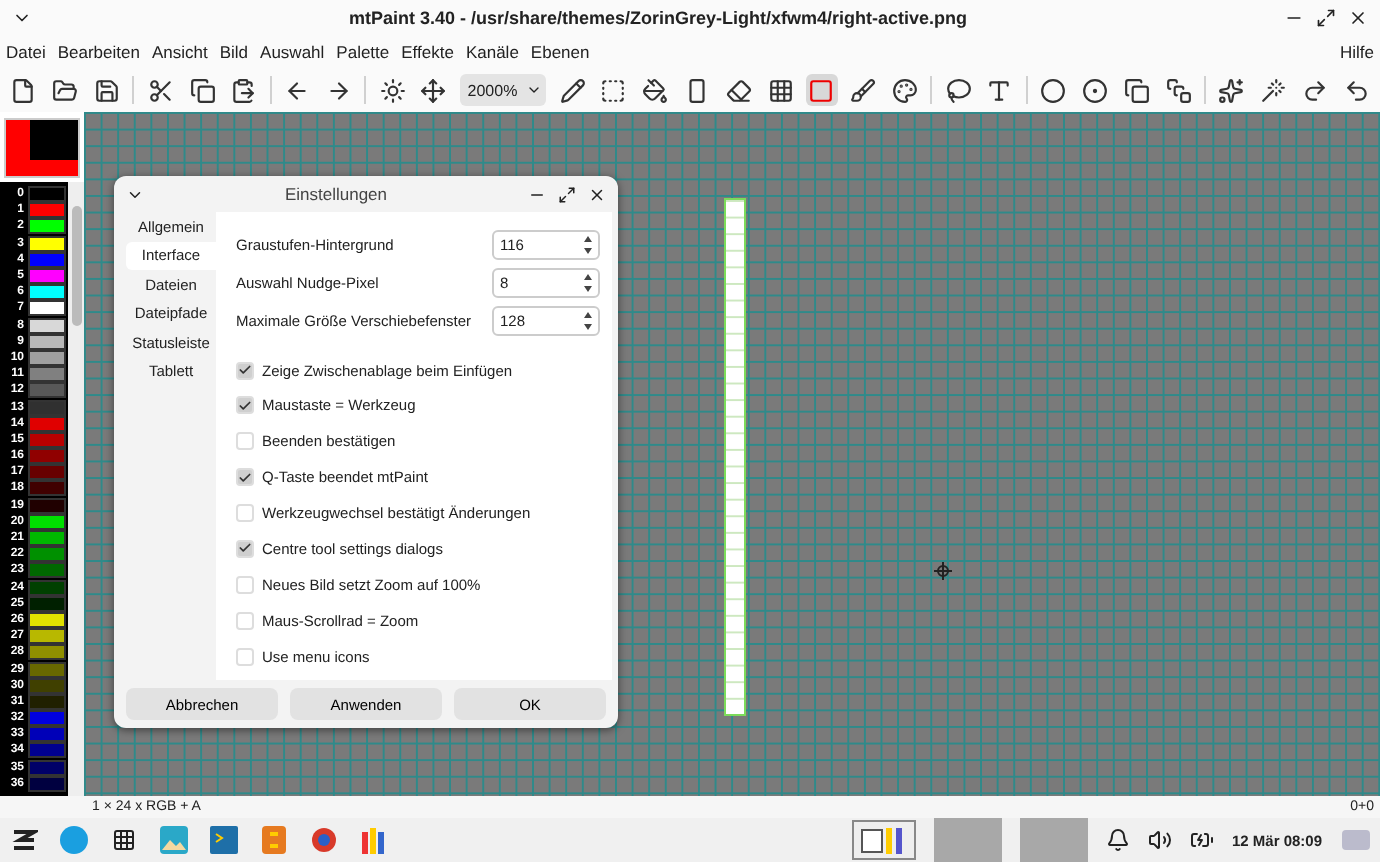 Image resolution: width=1380 pixels, height=862 pixels. Describe the element at coordinates (503, 90) in the screenshot. I see `zoom-combo: 2000%` at that location.